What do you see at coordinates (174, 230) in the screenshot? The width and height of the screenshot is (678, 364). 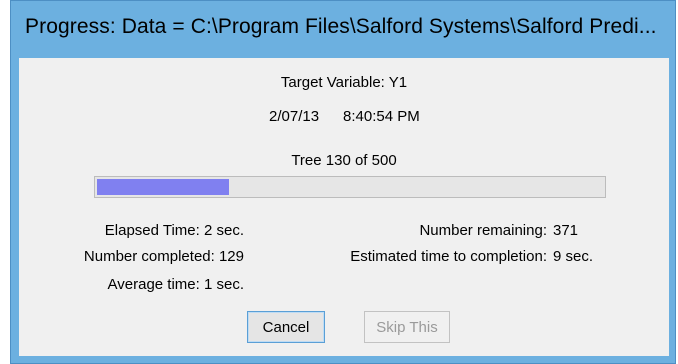 I see `elapsed-time-label: Elapsed Time: 2 sec.` at bounding box center [174, 230].